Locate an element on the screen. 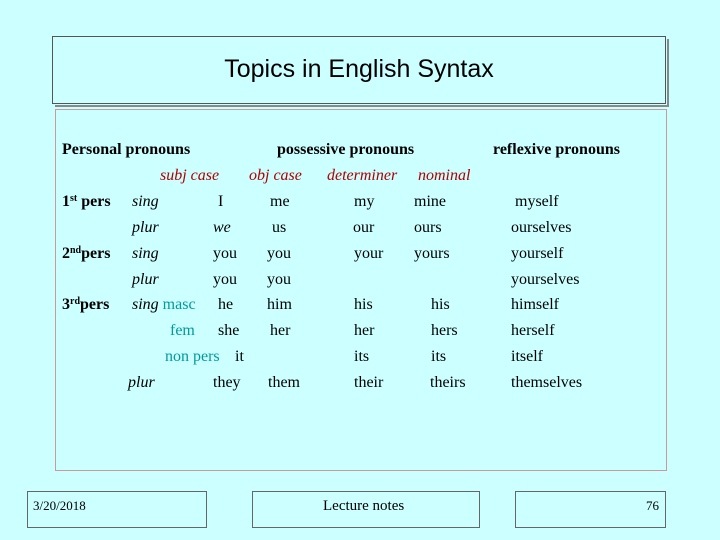  reflexive-pronoun: myself is located at coordinates (537, 201).